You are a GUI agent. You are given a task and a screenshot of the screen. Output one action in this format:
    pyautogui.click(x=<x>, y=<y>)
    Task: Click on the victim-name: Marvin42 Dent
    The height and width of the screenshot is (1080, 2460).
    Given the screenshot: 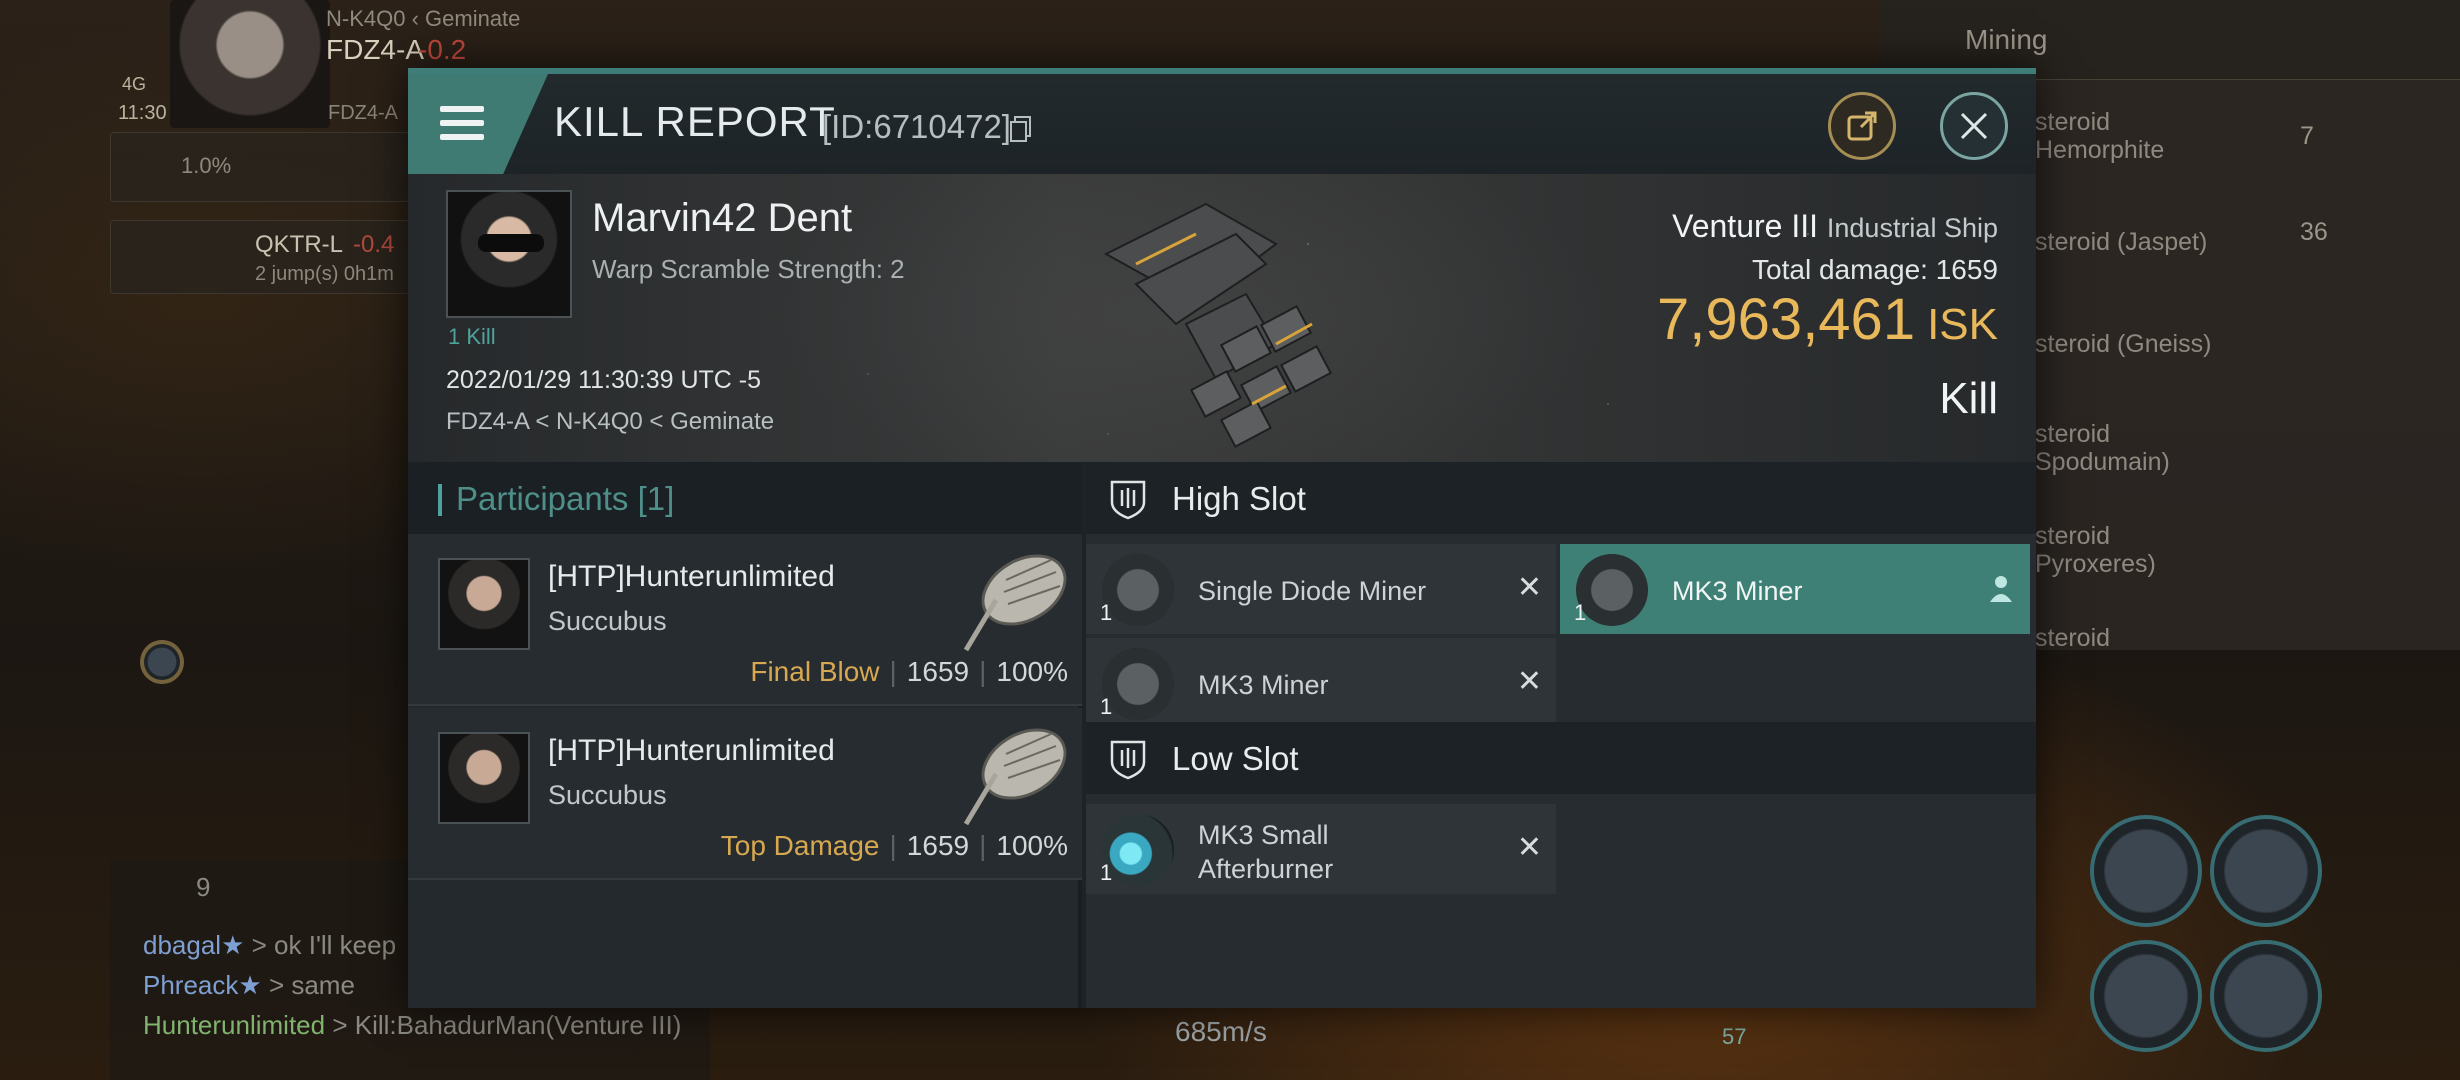 What is the action you would take?
    pyautogui.click(x=722, y=218)
    